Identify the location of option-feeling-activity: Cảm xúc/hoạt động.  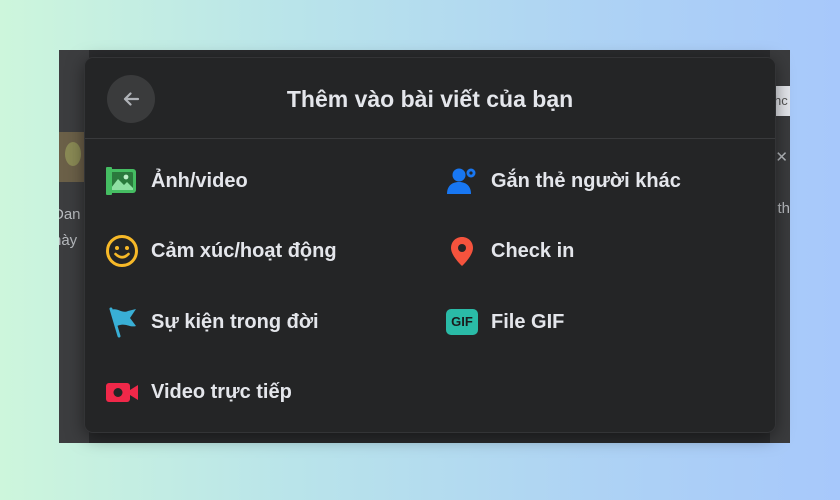
(220, 251).